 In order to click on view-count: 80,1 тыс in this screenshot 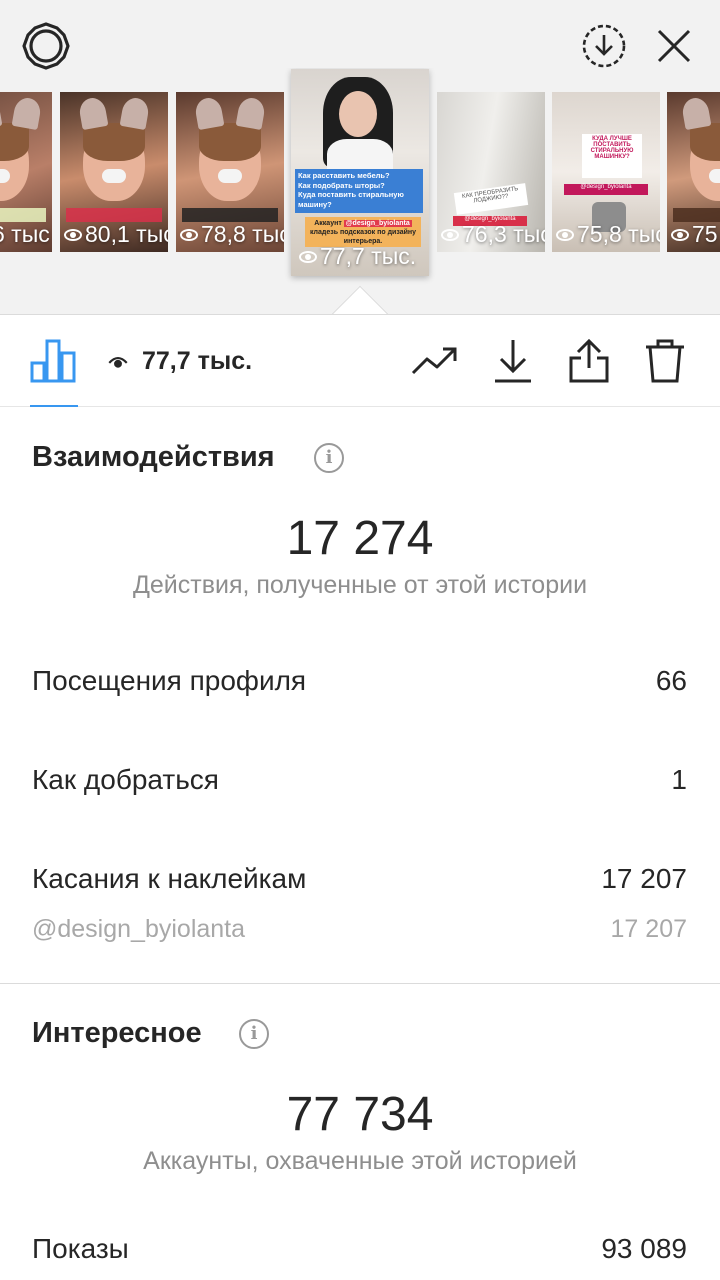, I will do `click(116, 234)`.